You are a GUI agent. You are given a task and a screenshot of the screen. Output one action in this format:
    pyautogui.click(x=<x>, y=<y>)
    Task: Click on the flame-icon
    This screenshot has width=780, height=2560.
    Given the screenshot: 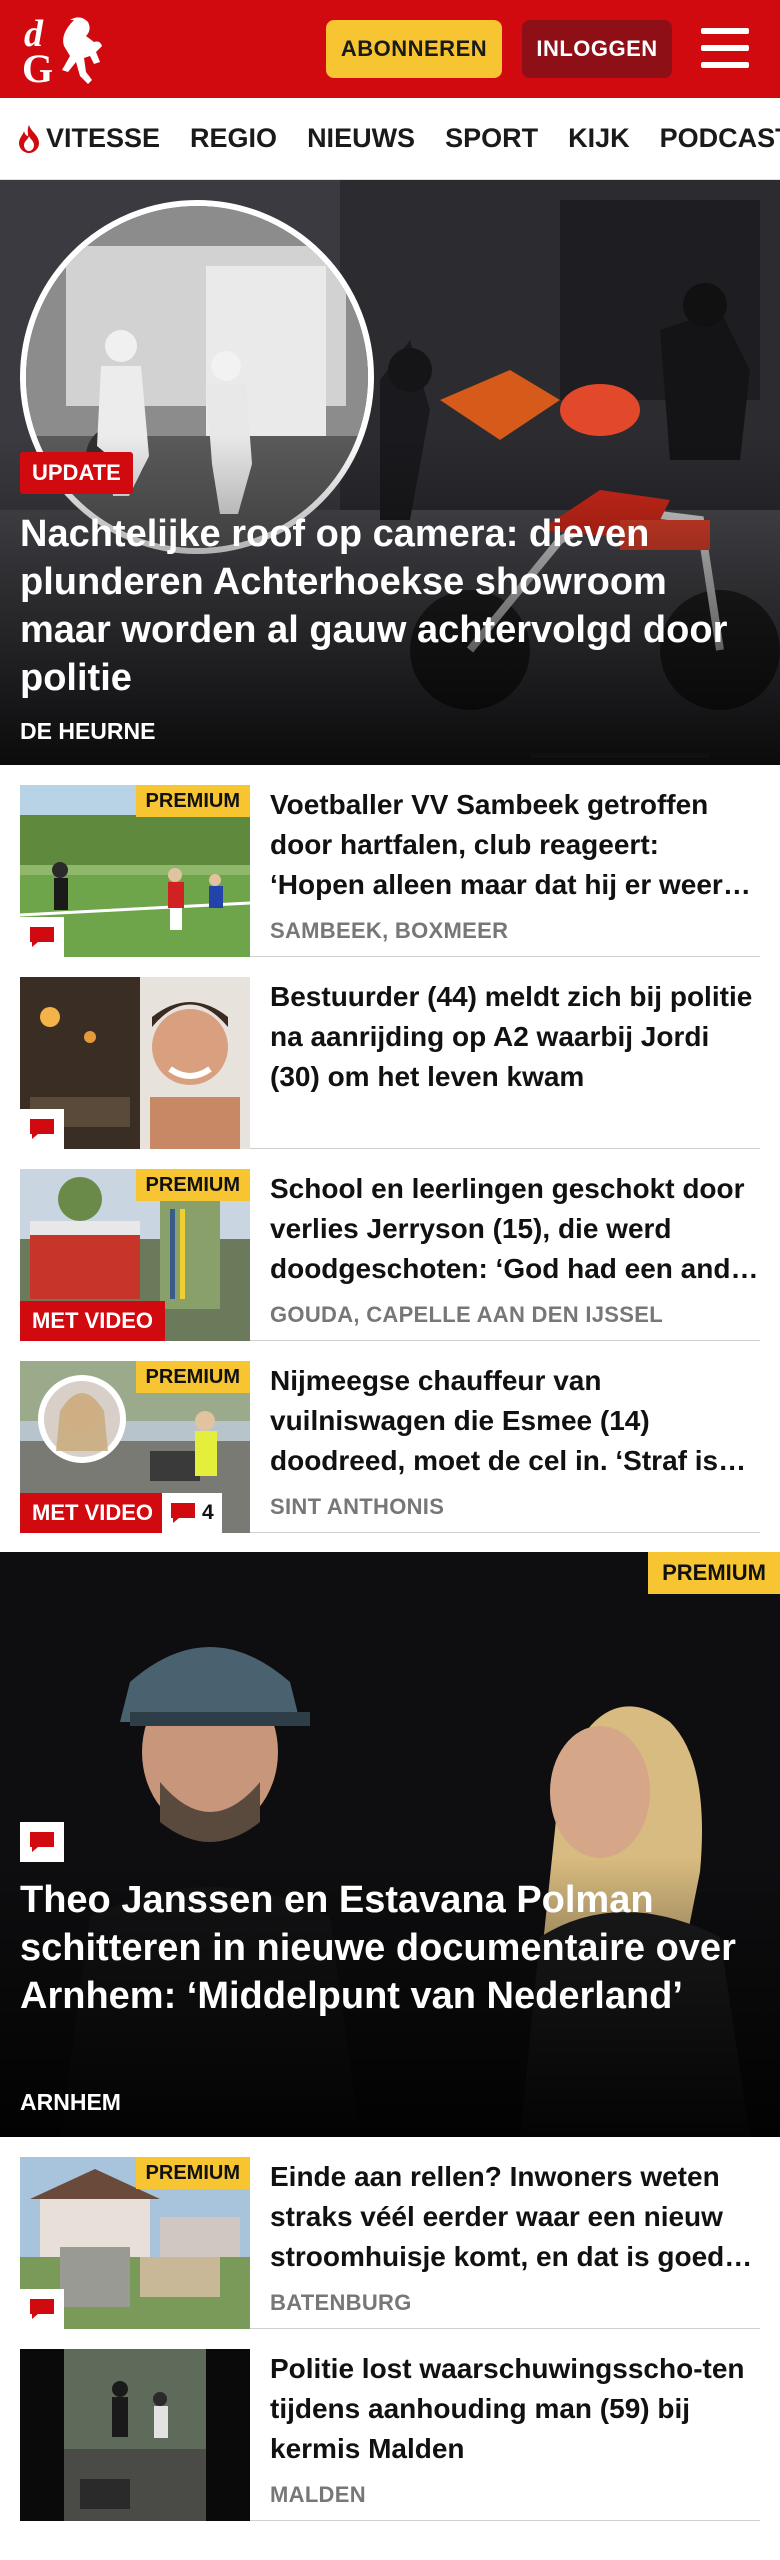 What is the action you would take?
    pyautogui.click(x=29, y=138)
    